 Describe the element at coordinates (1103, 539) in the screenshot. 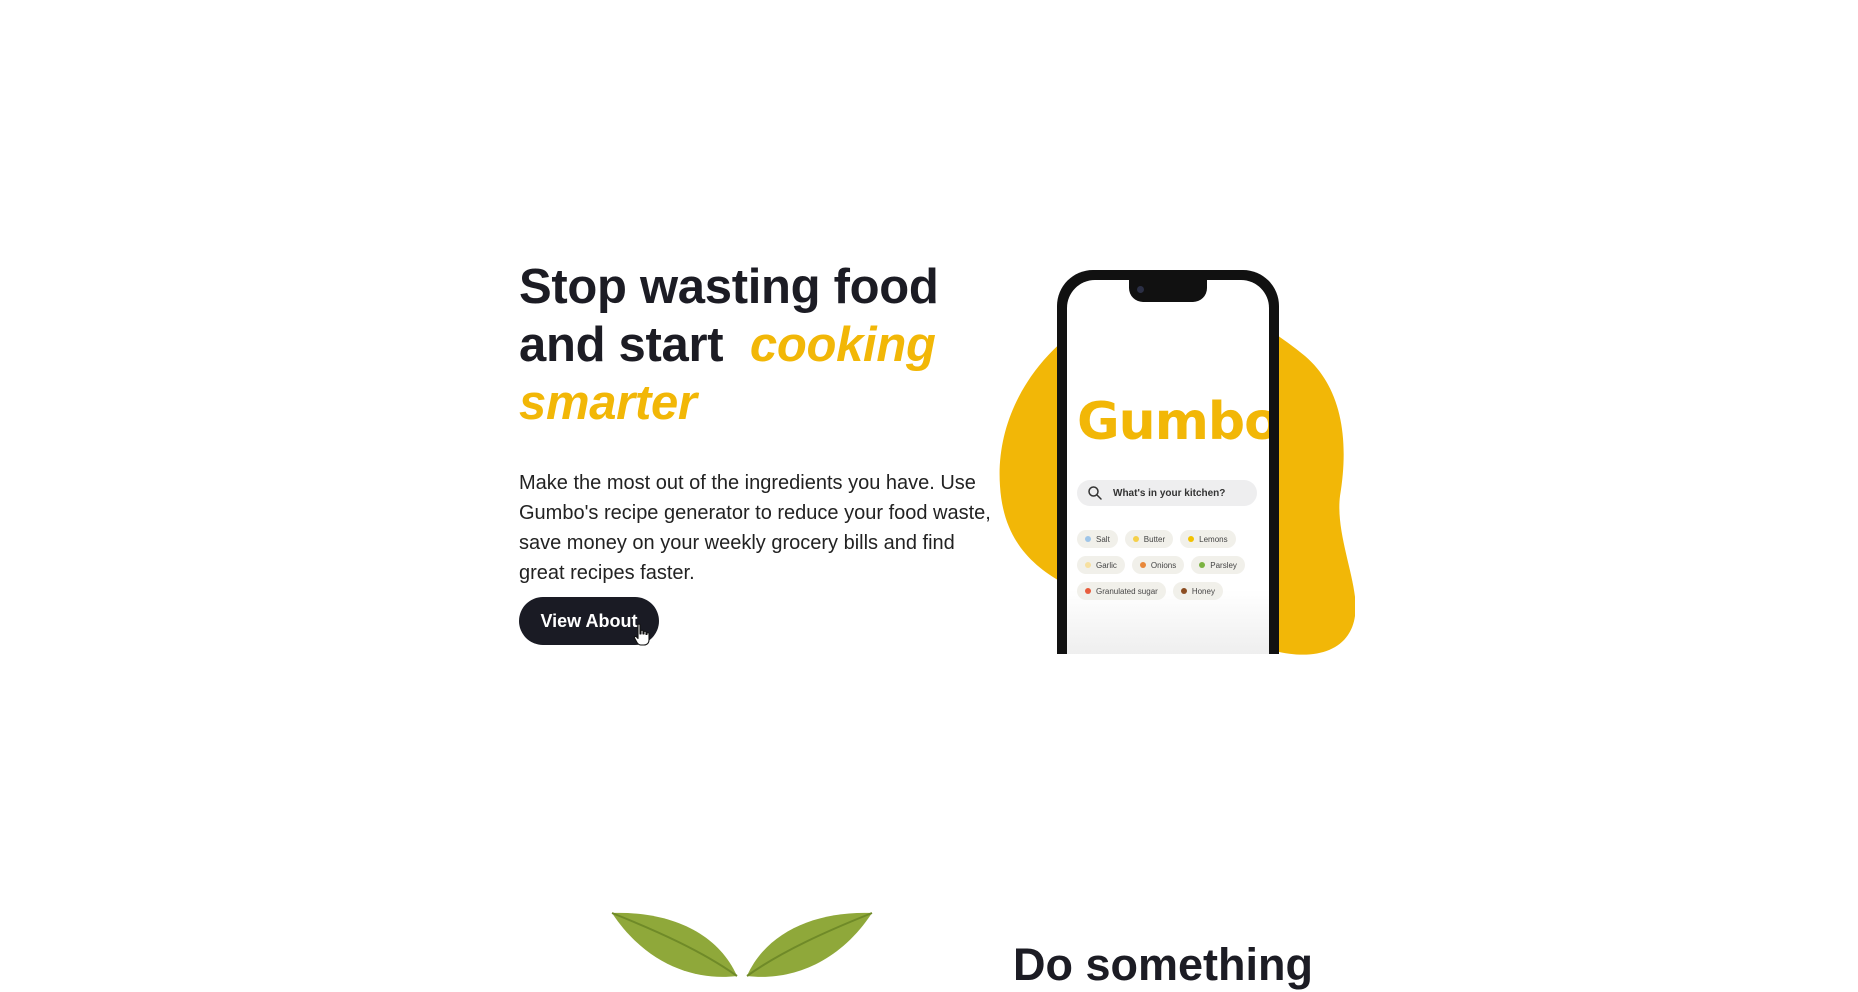

I see `chip-label: Salt` at that location.